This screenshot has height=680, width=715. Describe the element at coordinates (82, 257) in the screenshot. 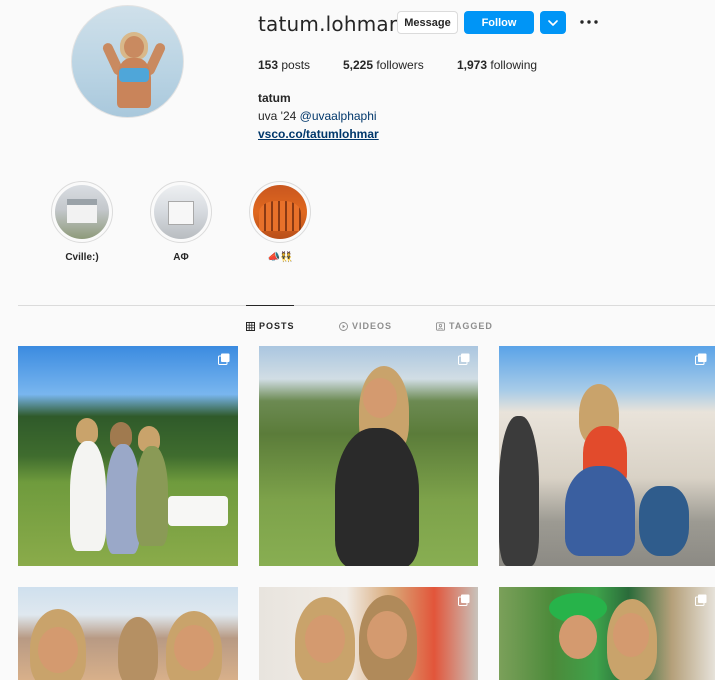

I see `highlight-label: Cville:)` at that location.